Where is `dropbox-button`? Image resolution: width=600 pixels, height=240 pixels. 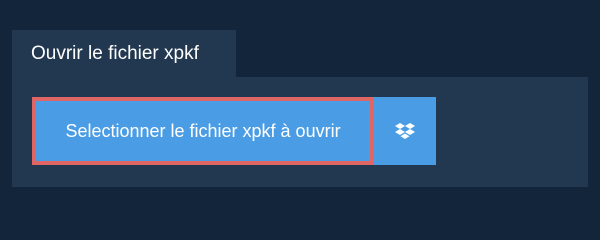
dropbox-button is located at coordinates (405, 131).